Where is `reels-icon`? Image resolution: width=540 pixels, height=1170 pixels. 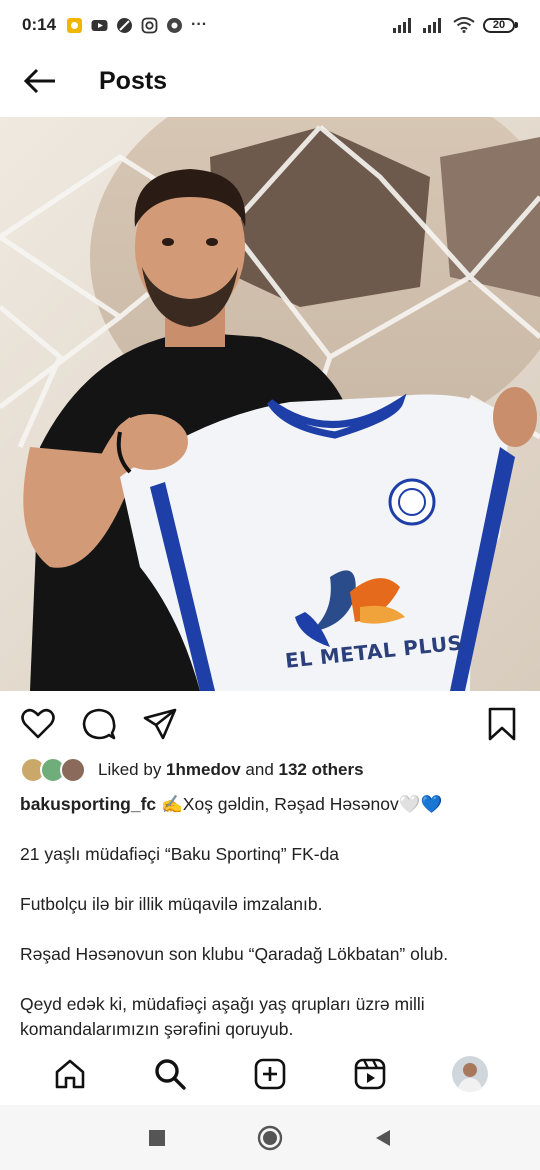 reels-icon is located at coordinates (370, 1074).